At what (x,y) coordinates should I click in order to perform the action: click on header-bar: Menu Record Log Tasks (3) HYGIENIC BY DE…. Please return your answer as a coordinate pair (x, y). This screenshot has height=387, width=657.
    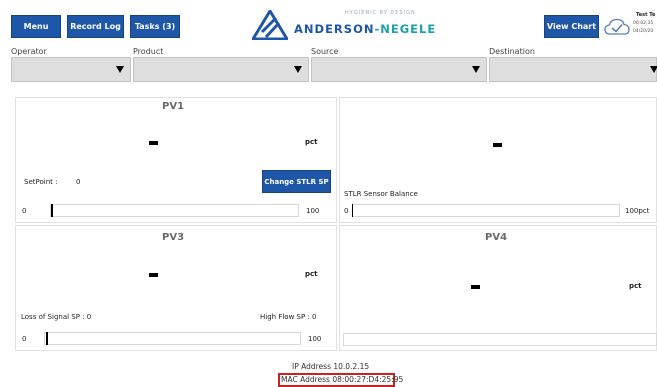
    Looking at the image, I should click on (328, 21).